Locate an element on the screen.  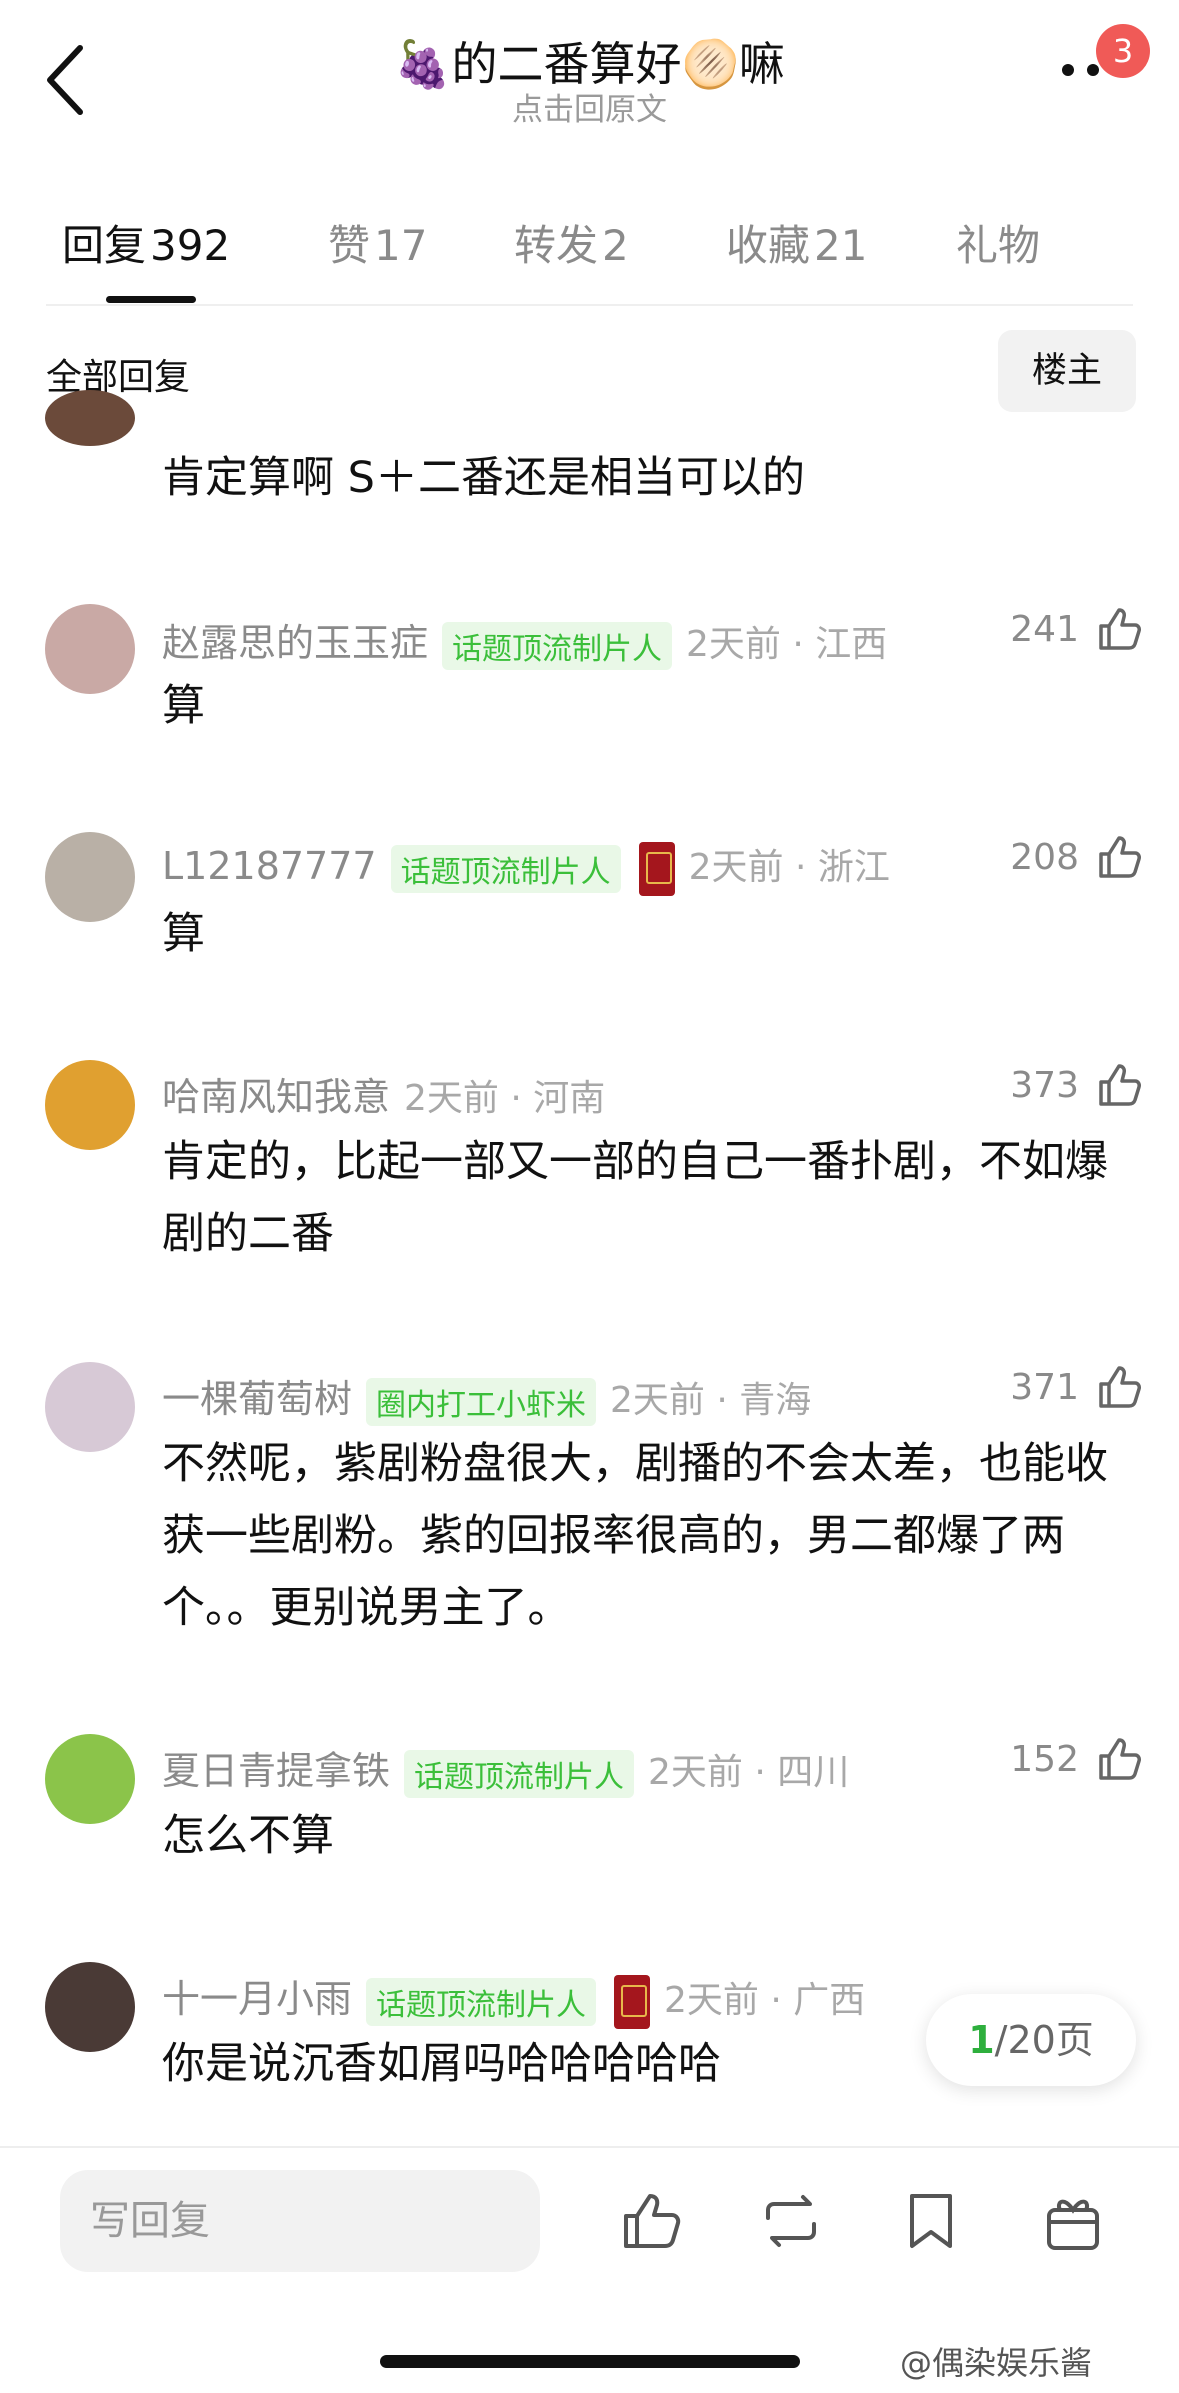
like-count: 241 is located at coordinates (1044, 629).